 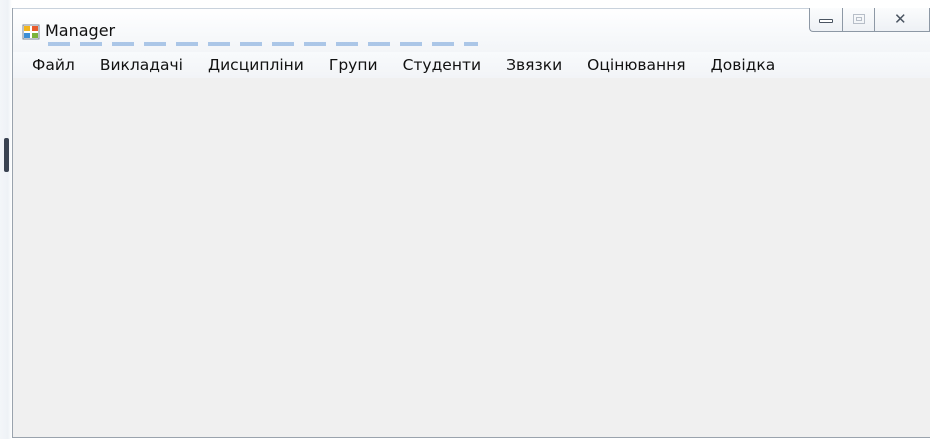 I want to click on maximize-icon, so click(x=859, y=19).